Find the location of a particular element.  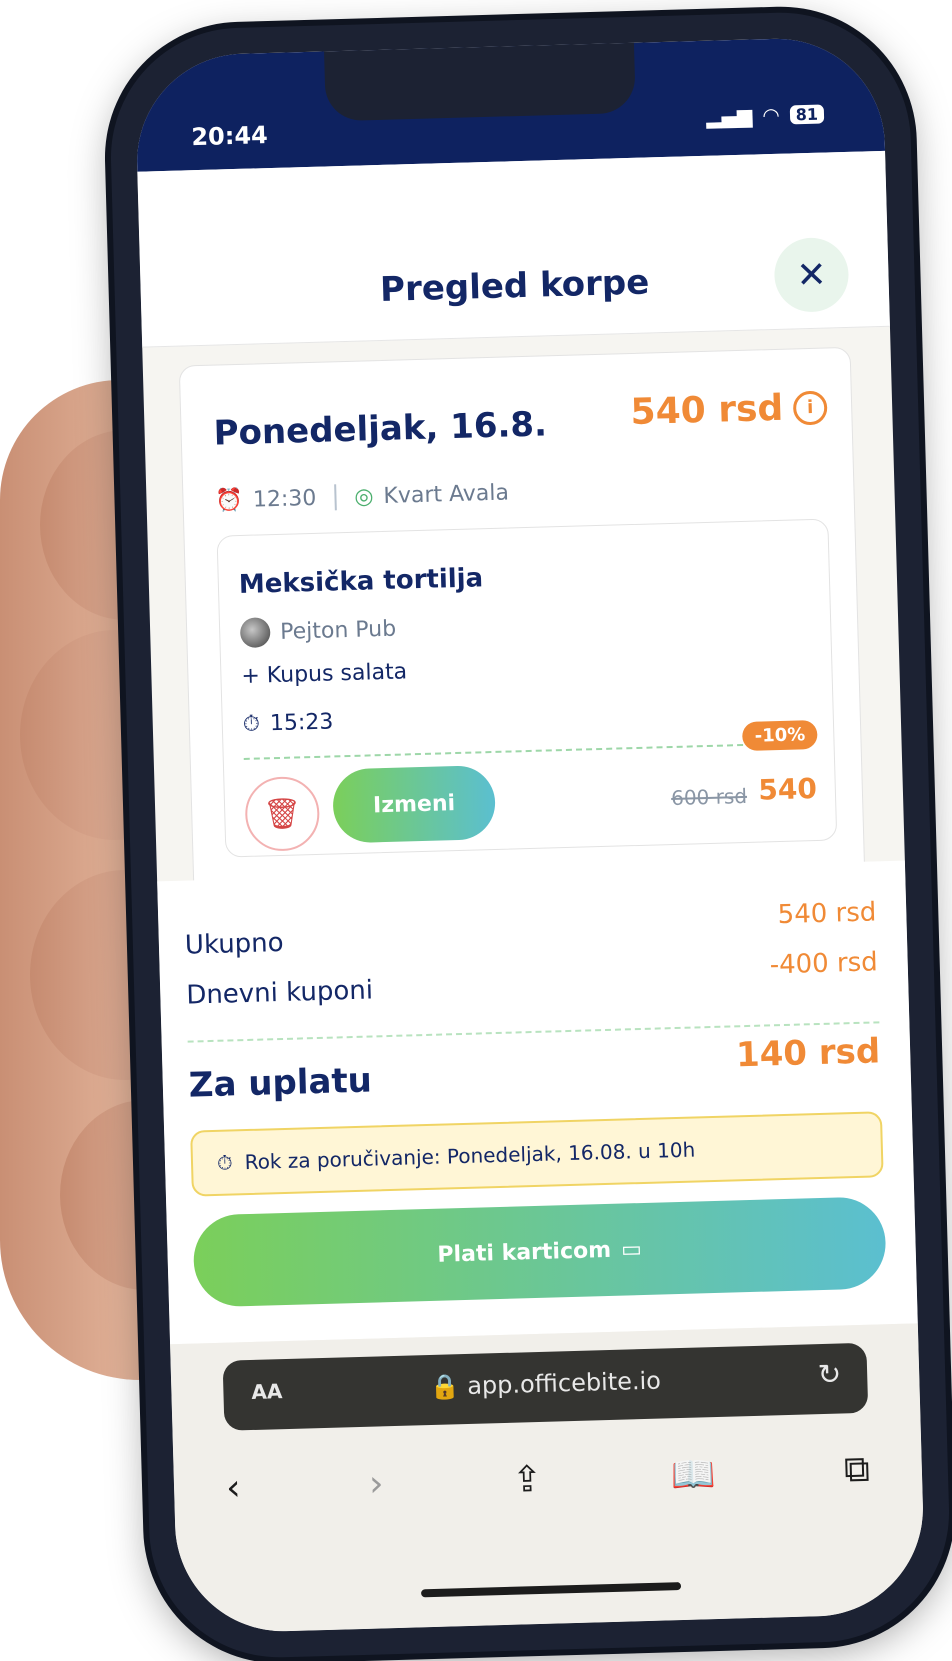

url-text: 🔒 app.officebite.io is located at coordinates (545, 1384).